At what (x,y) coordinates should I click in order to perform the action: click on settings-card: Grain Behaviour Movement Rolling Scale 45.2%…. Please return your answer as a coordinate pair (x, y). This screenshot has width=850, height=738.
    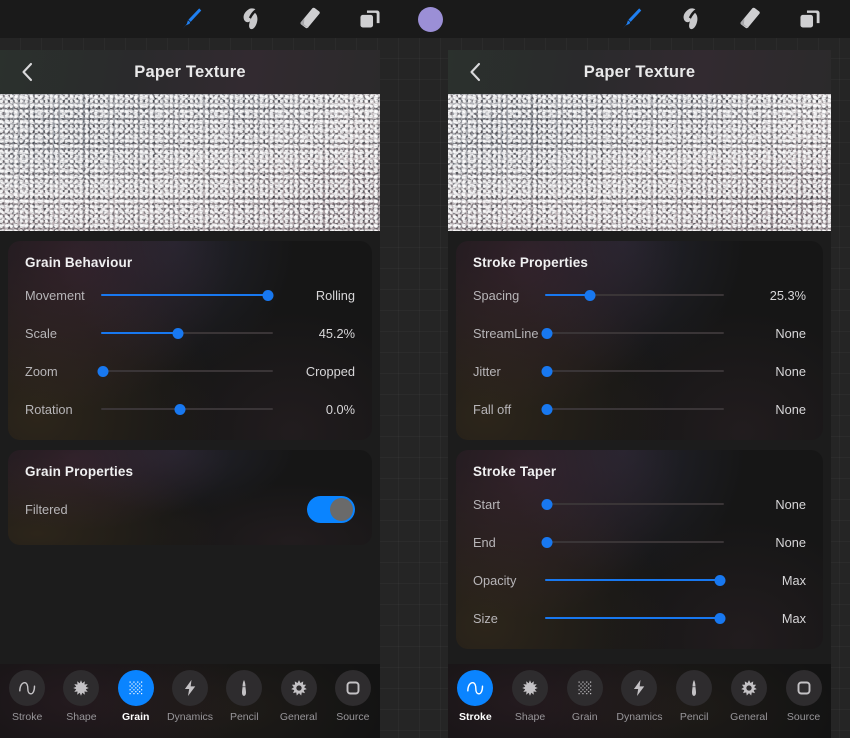
    Looking at the image, I should click on (190, 340).